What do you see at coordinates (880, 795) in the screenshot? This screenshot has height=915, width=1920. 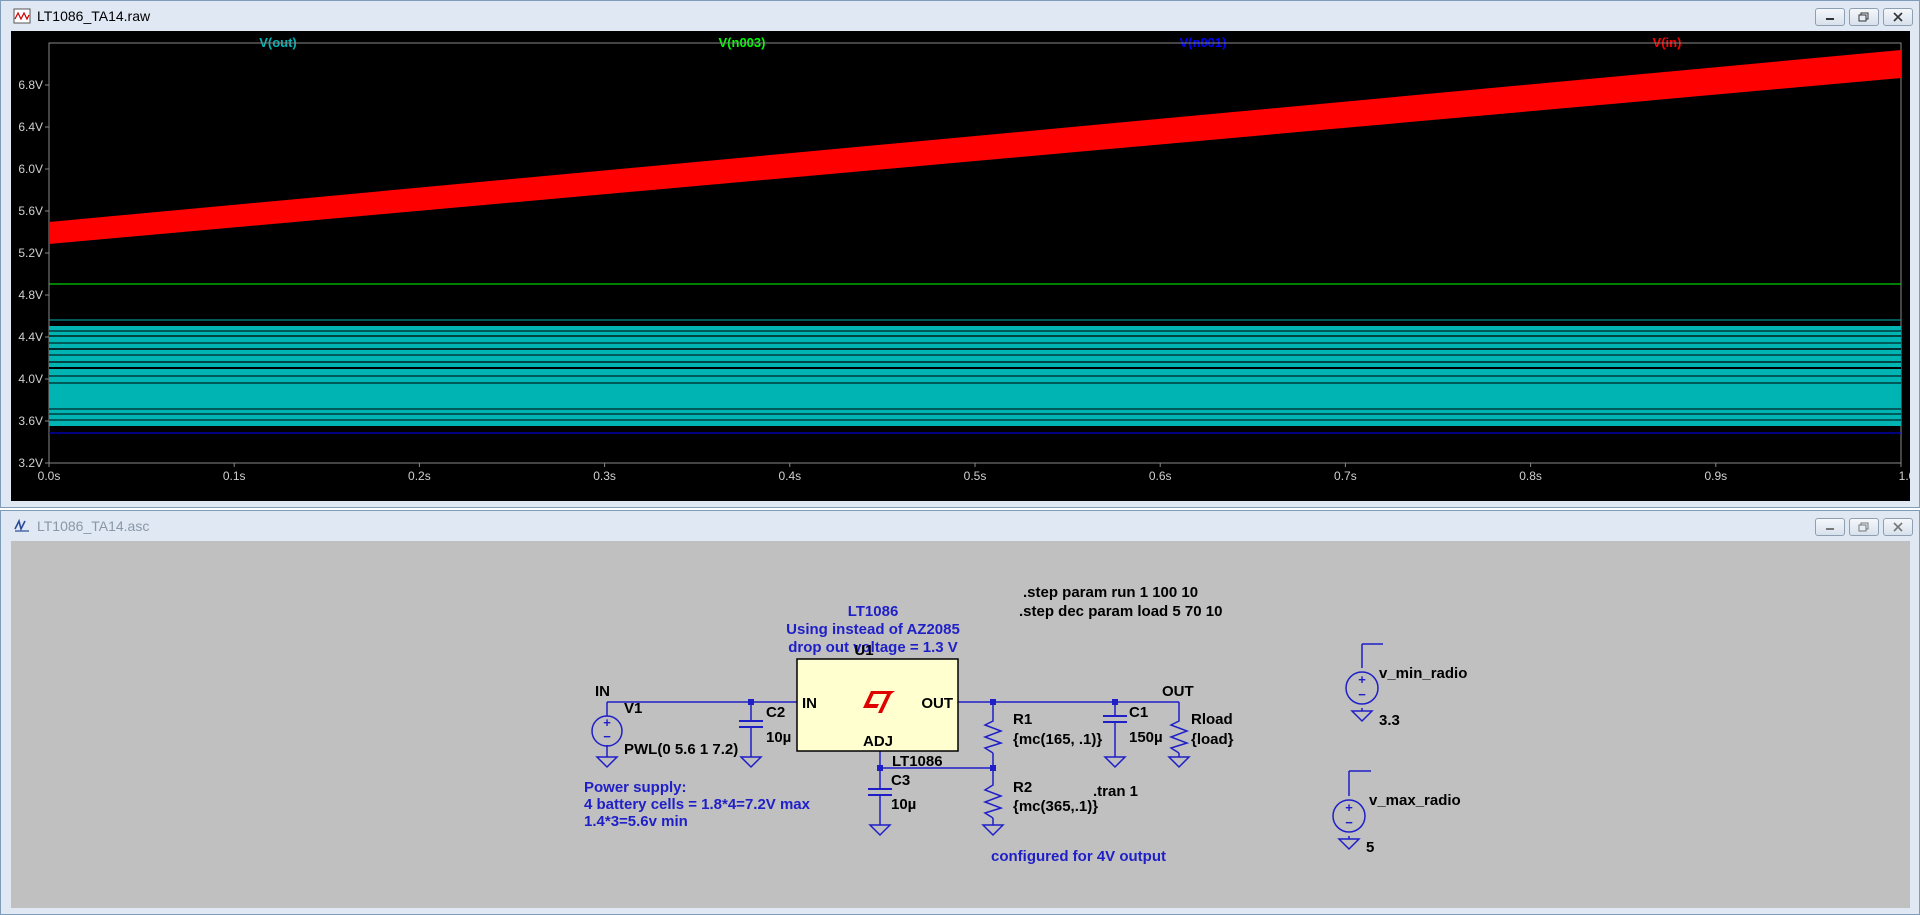 I see `capacitor-c3` at bounding box center [880, 795].